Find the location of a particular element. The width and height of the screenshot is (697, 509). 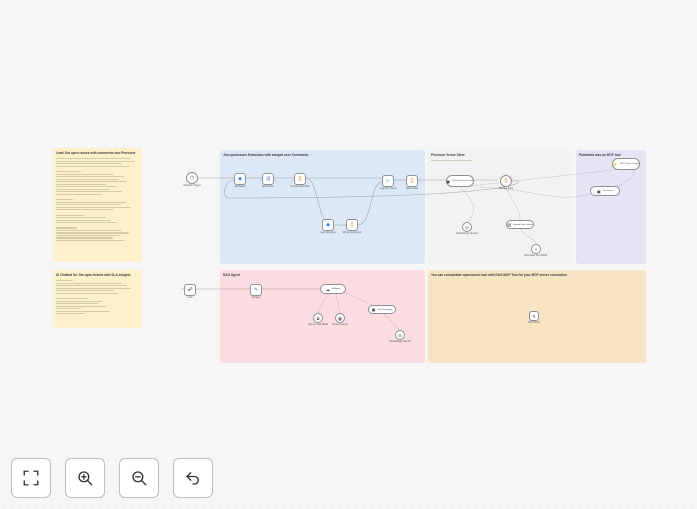

embeddings-rag-node: ◎ is located at coordinates (400, 335).